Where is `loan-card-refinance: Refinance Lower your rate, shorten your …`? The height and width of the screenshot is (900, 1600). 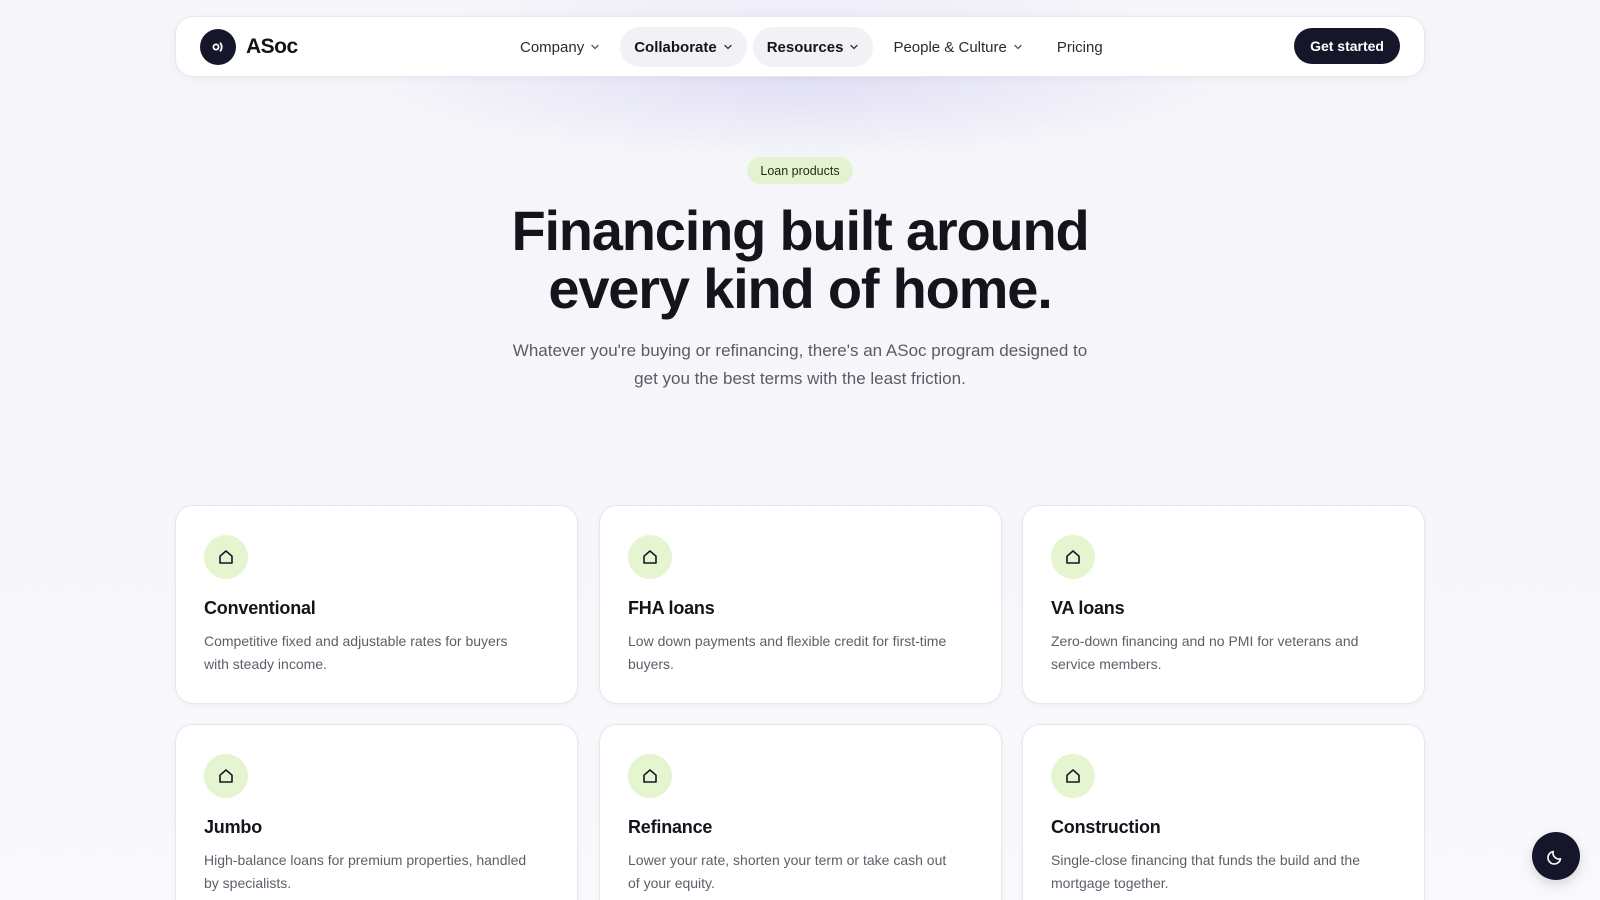
loan-card-refinance: Refinance Lower your rate, shorten your … is located at coordinates (800, 812).